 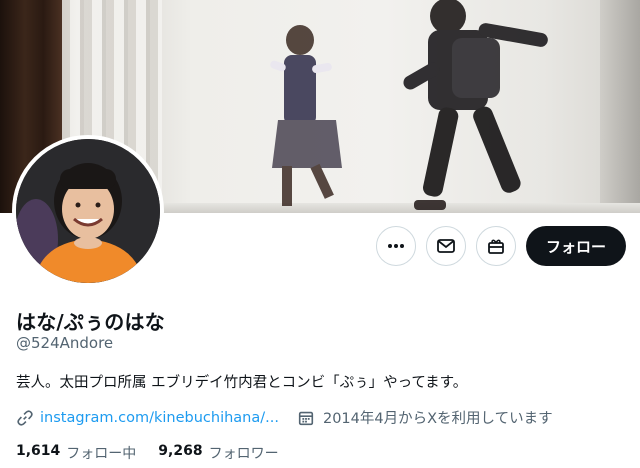 I want to click on following-label: フォロー中, so click(x=101, y=454).